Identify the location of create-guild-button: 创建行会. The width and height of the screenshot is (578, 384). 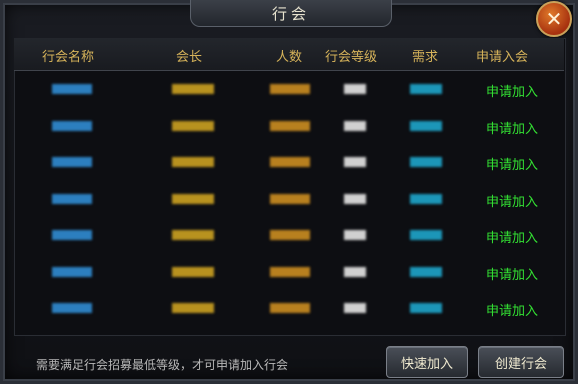
(521, 362).